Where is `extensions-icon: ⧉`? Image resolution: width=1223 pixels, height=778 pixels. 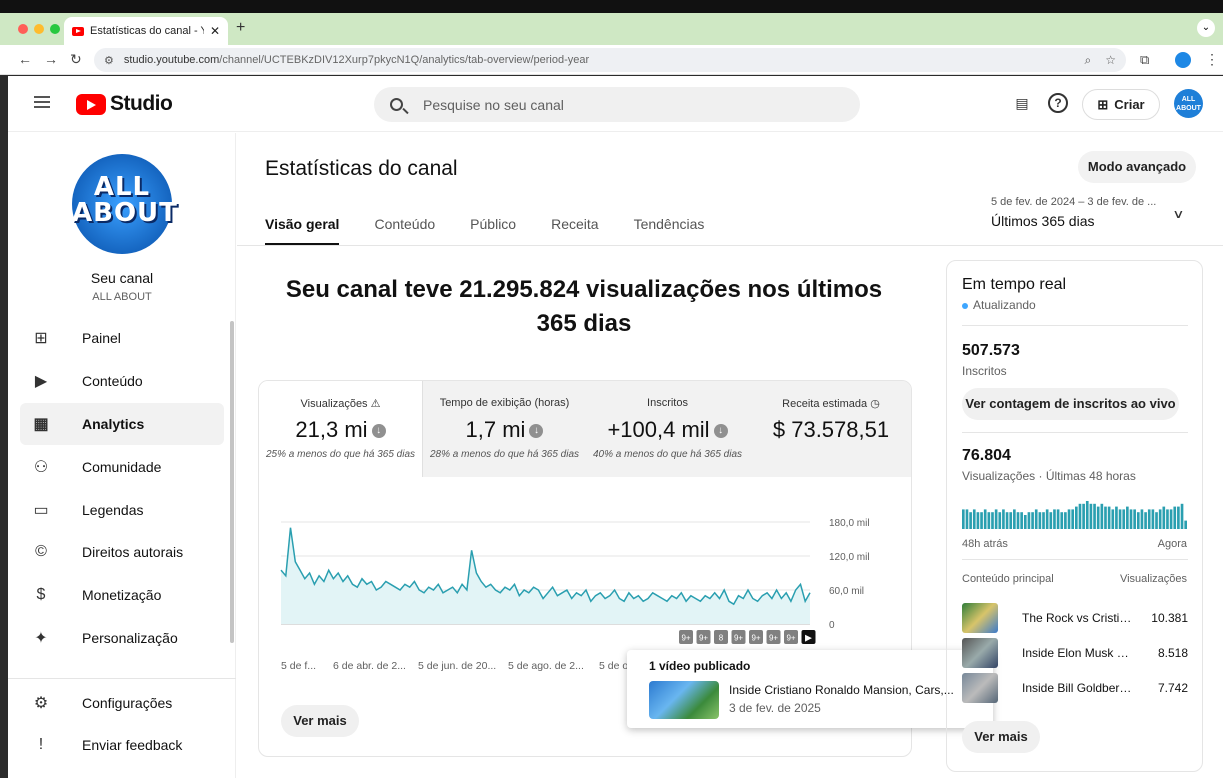
extensions-icon: ⧉ is located at coordinates (1144, 60).